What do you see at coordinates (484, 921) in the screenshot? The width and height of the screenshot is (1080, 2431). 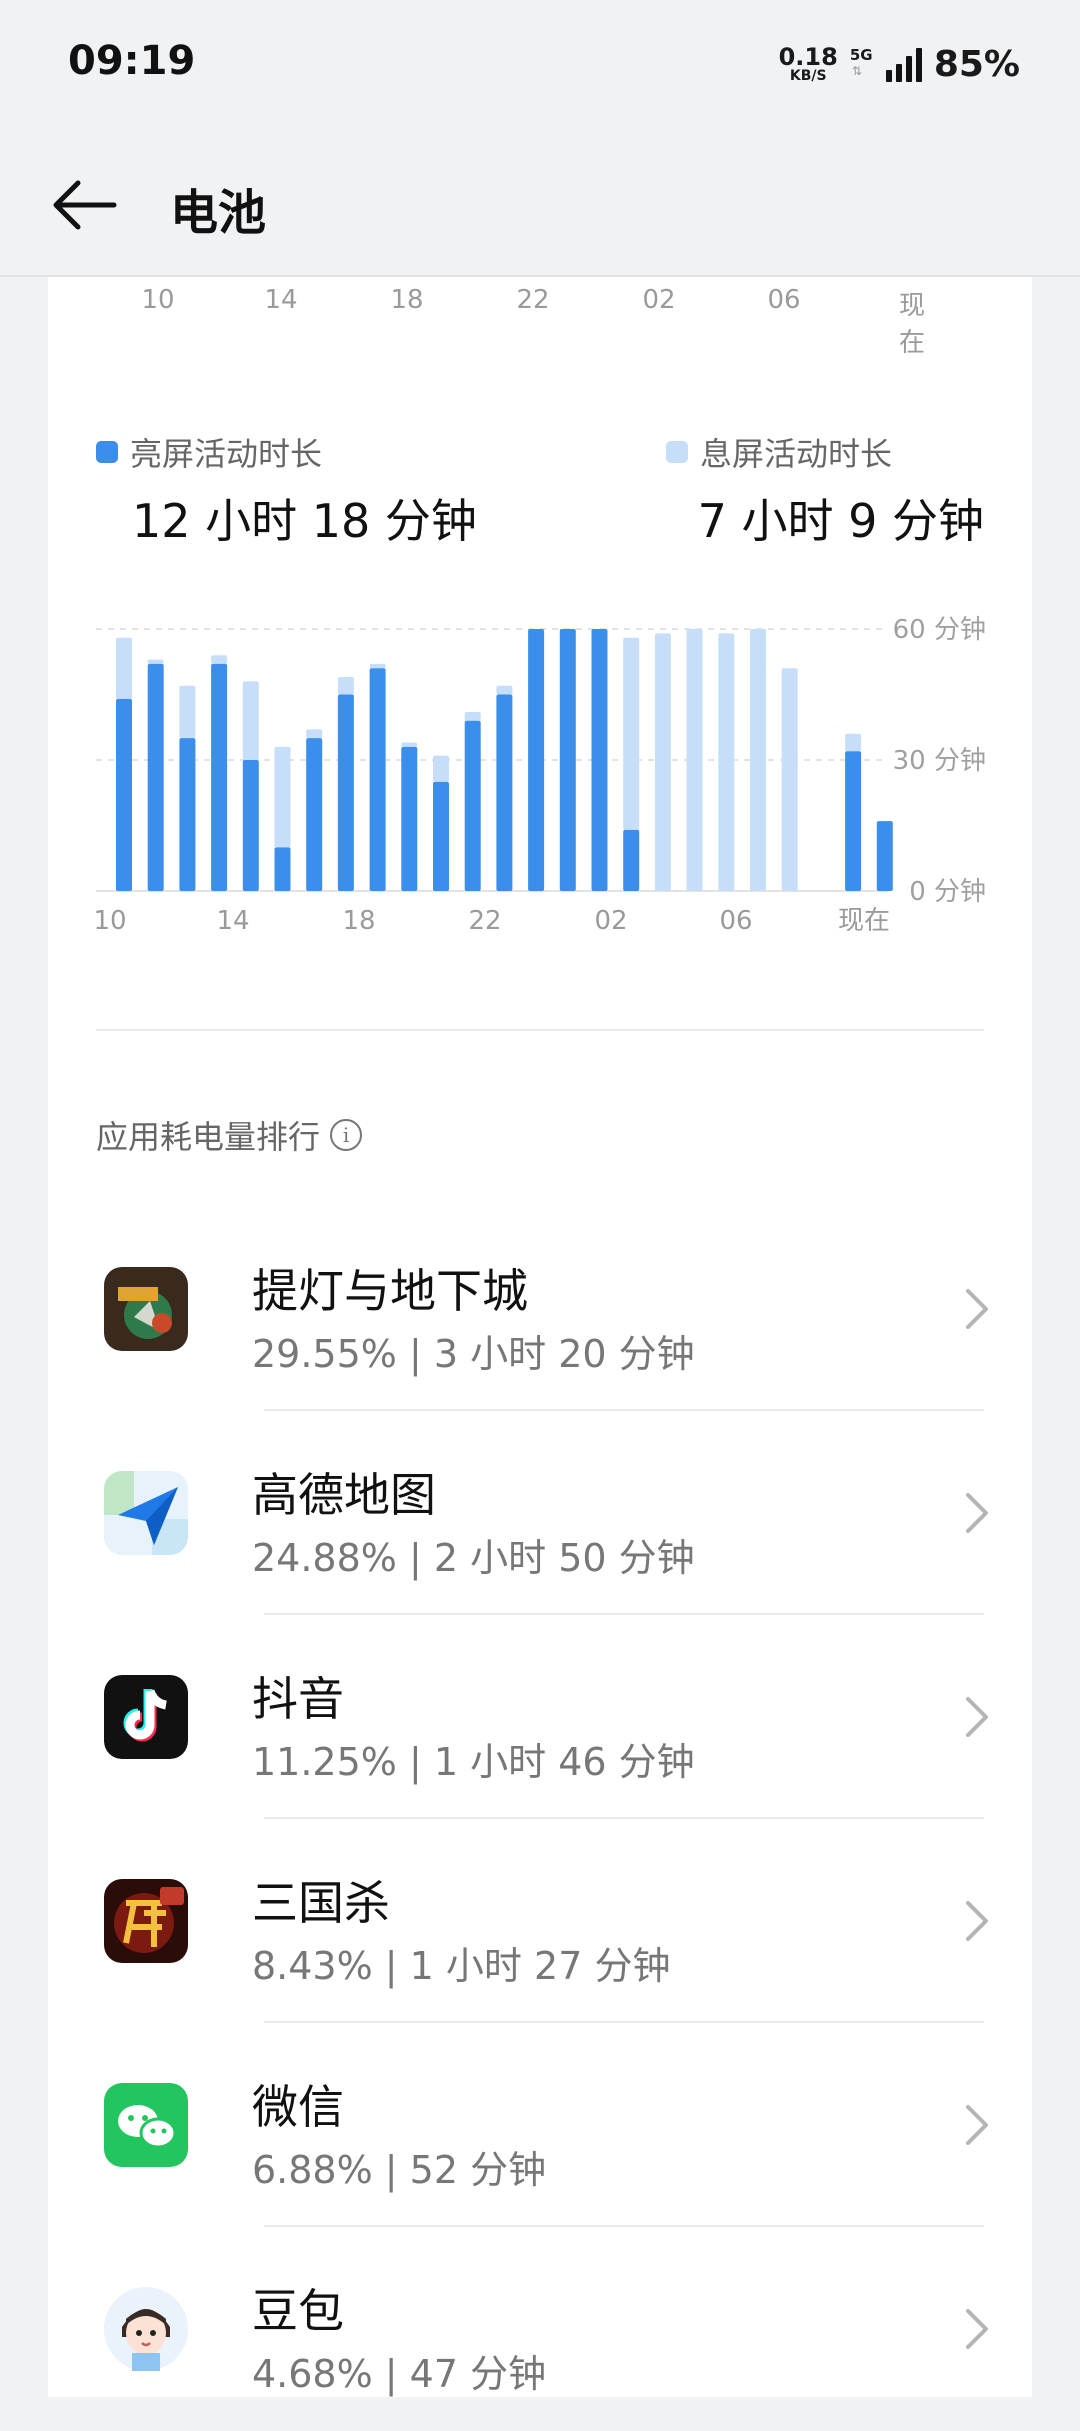 I see `x-axis-tick-label: 22` at bounding box center [484, 921].